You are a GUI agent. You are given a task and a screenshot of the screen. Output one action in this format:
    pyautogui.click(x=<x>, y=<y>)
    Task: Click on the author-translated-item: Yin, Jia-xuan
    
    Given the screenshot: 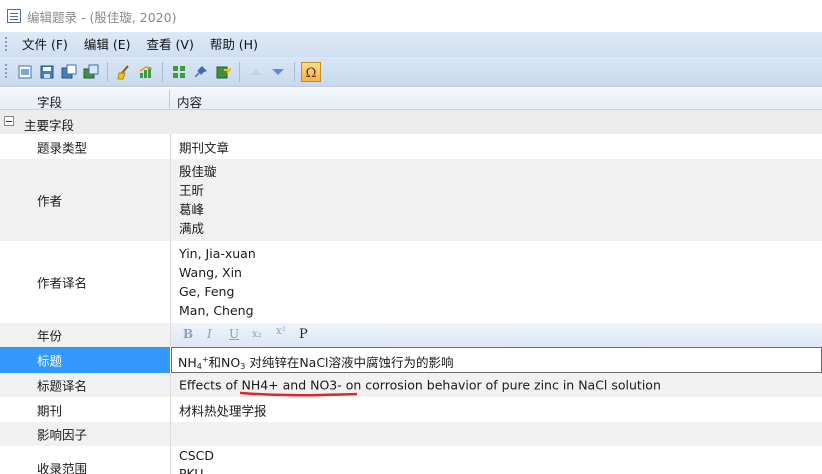 What is the action you would take?
    pyautogui.click(x=217, y=253)
    